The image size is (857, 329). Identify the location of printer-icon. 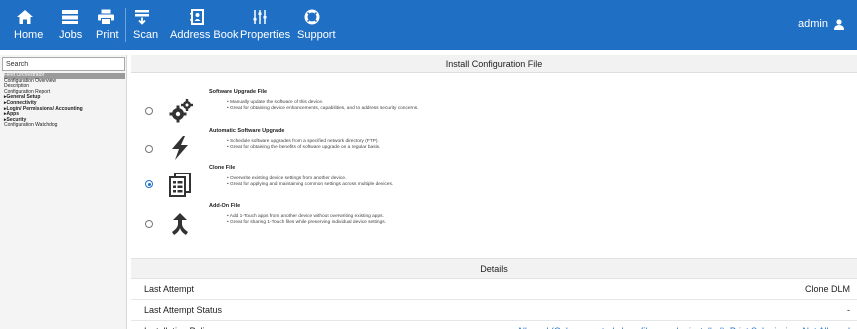
(106, 17).